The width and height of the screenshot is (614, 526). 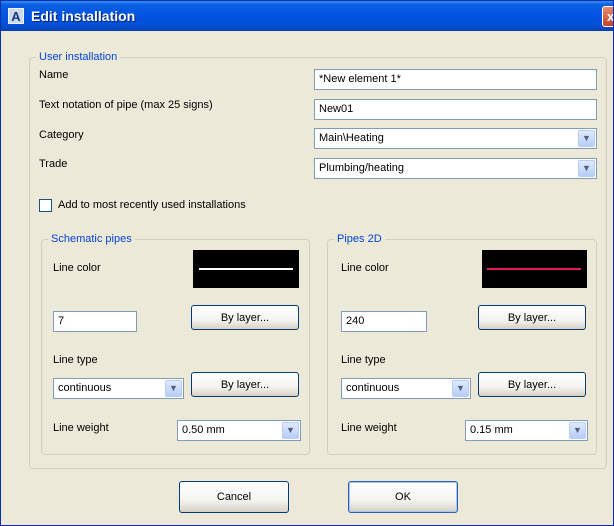 I want to click on user-installation-legend: User installation, so click(x=78, y=57).